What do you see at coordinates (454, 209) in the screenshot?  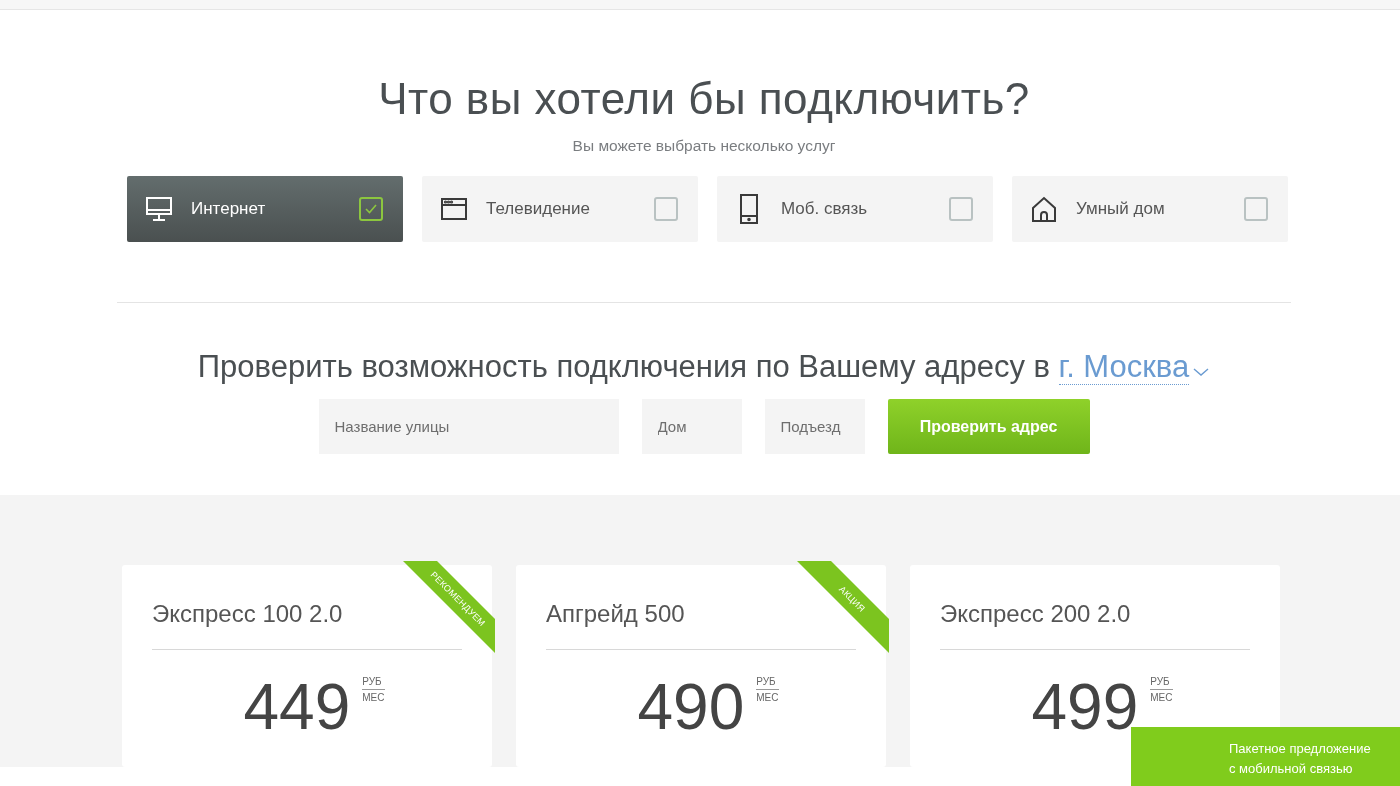 I see `browser-window-icon` at bounding box center [454, 209].